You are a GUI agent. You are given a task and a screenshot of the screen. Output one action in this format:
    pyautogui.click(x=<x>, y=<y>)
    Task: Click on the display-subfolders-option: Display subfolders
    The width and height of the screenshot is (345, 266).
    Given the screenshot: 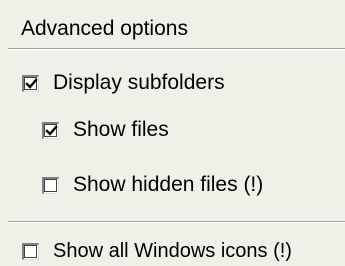 What is the action you would take?
    pyautogui.click(x=123, y=83)
    